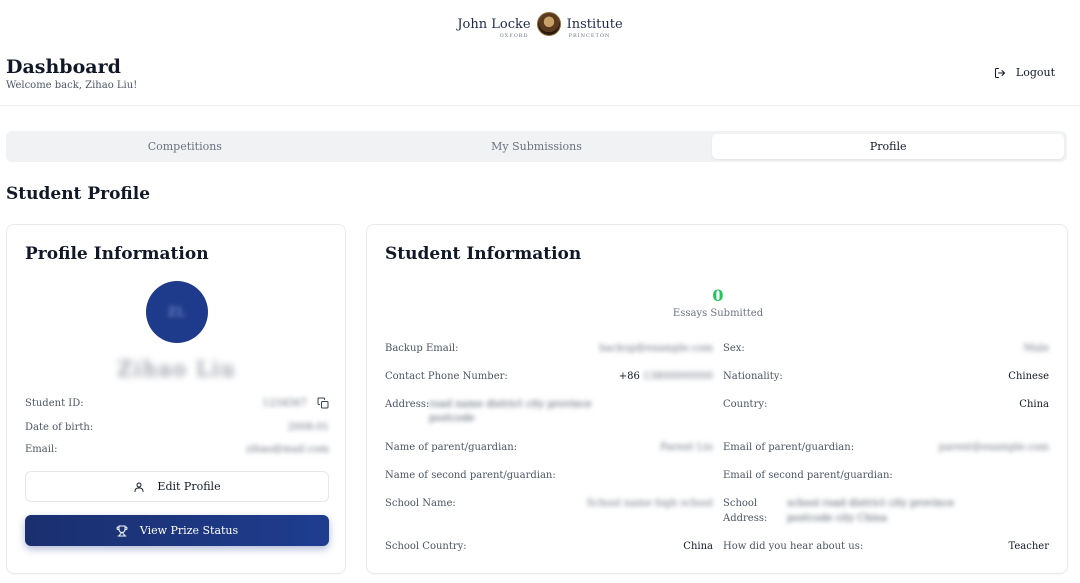 The height and width of the screenshot is (583, 1080). I want to click on essays-submitted-label: Essays Submitted, so click(718, 313).